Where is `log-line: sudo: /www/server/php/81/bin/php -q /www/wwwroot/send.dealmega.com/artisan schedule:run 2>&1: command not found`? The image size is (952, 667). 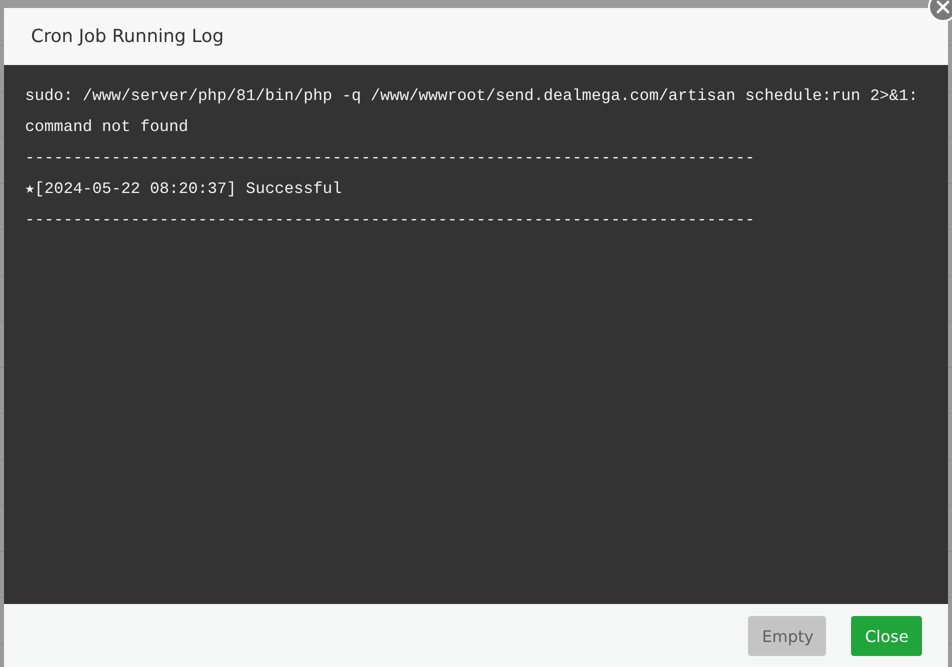 log-line: sudo: /www/server/php/81/bin/php -q /www/wwwroot/send.dealmega.com/artisan schedule:run 2>&1: command not found is located at coordinates (472, 112).